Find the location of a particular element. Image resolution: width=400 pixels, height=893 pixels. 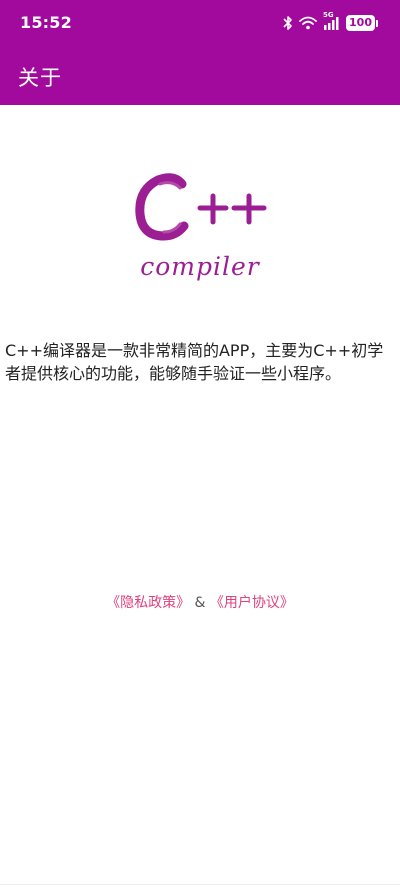

battery-level: 100 is located at coordinates (360, 23).